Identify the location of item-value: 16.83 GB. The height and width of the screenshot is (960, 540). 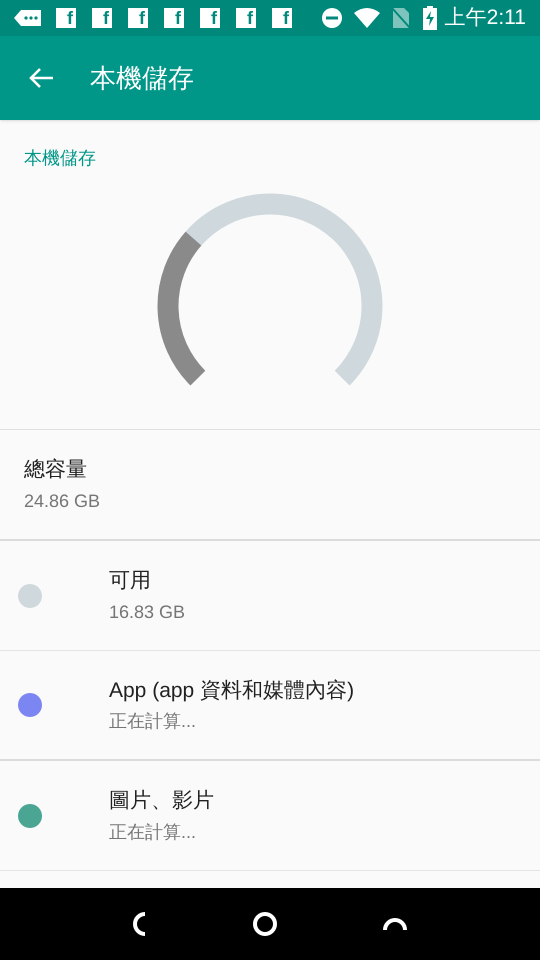
(147, 612).